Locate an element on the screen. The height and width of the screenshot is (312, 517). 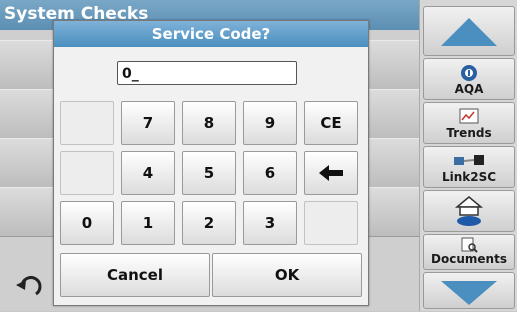
documents-icon is located at coordinates (469, 245).